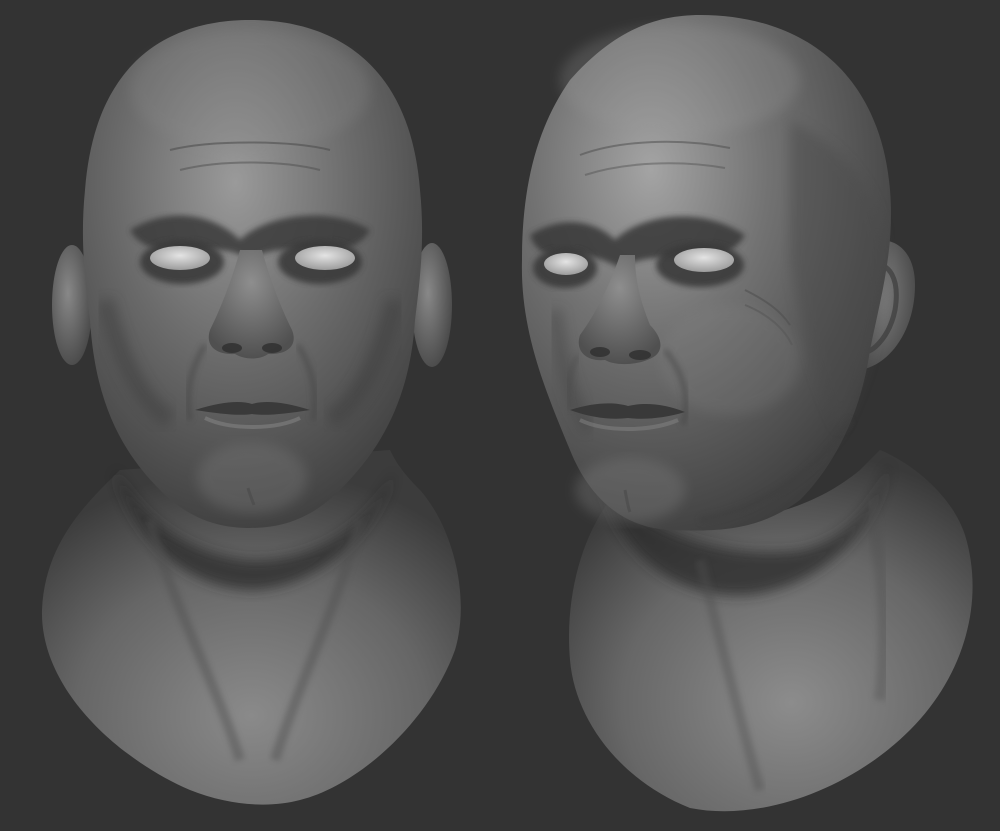  What do you see at coordinates (325, 258) in the screenshot?
I see `bust-front-right-eye` at bounding box center [325, 258].